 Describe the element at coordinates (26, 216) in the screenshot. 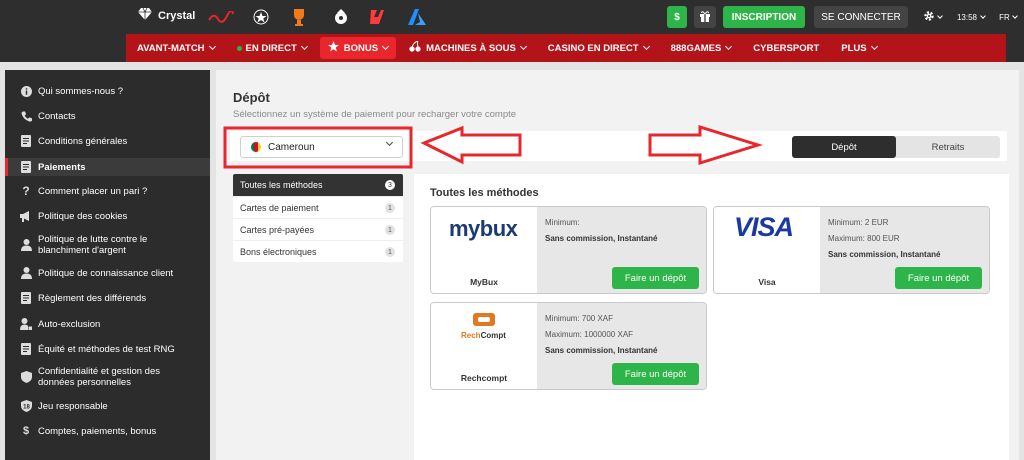

I see `megaphone-icon` at that location.